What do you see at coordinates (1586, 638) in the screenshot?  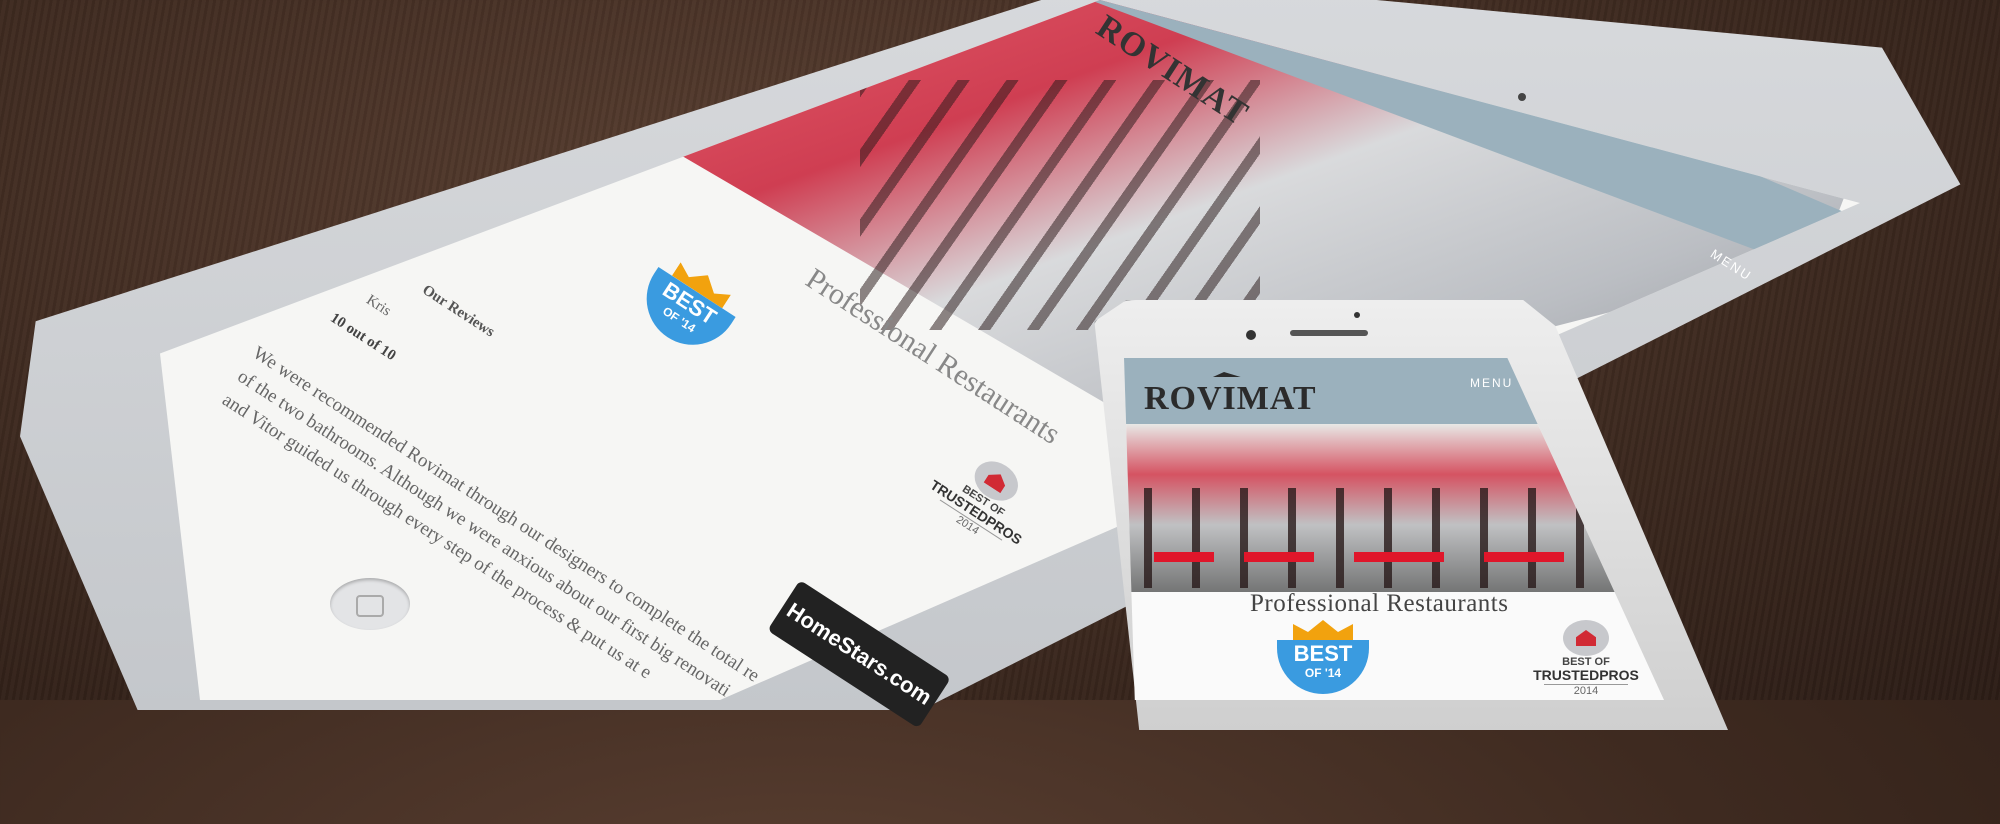 I see `house-icon` at bounding box center [1586, 638].